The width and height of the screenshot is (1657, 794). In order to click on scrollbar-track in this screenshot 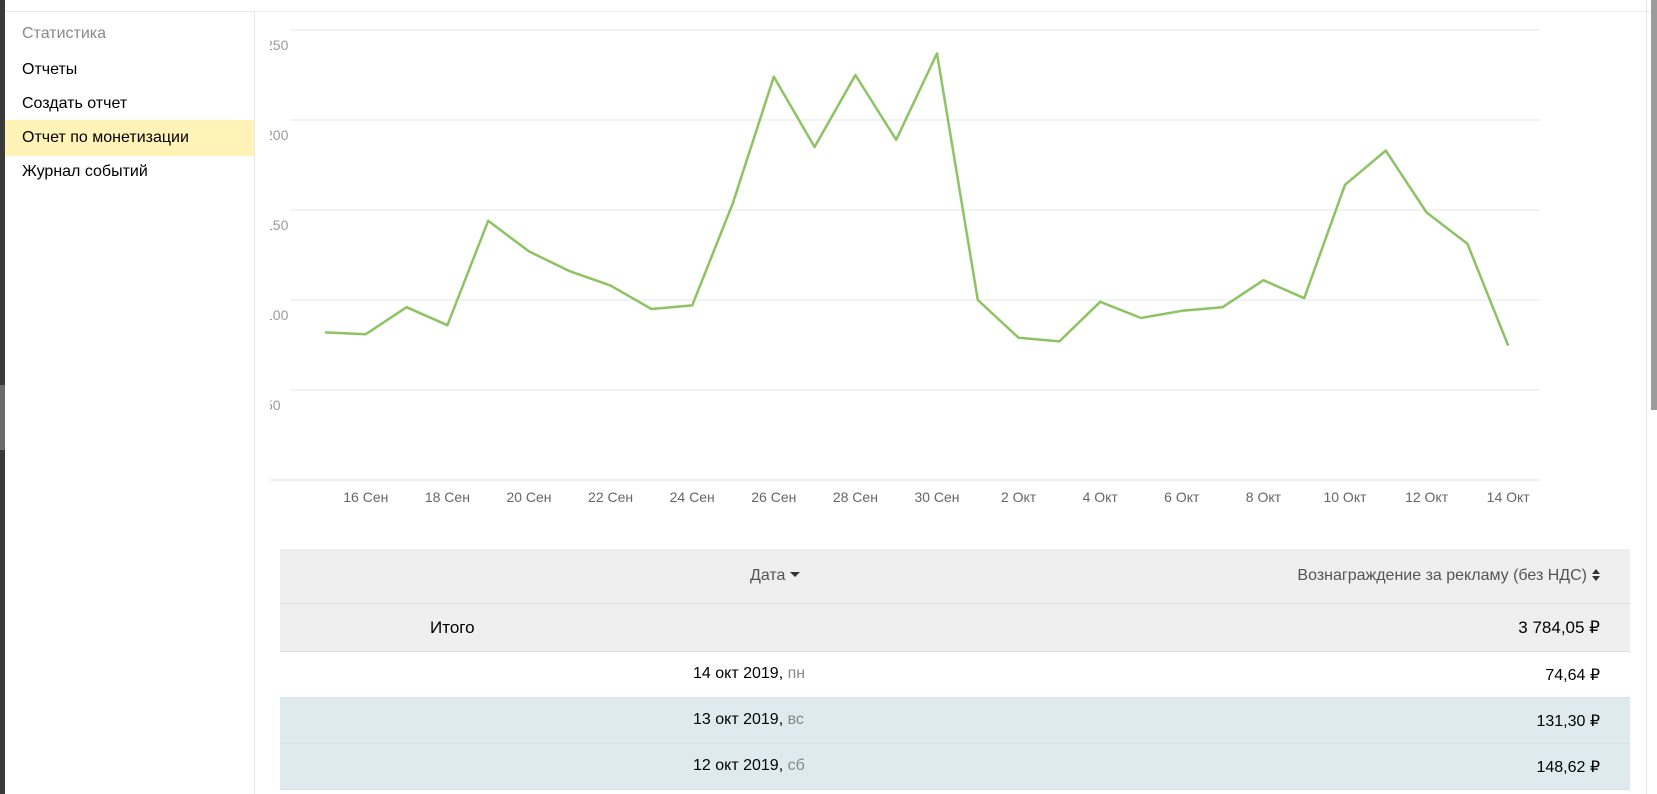, I will do `click(1646, 397)`.